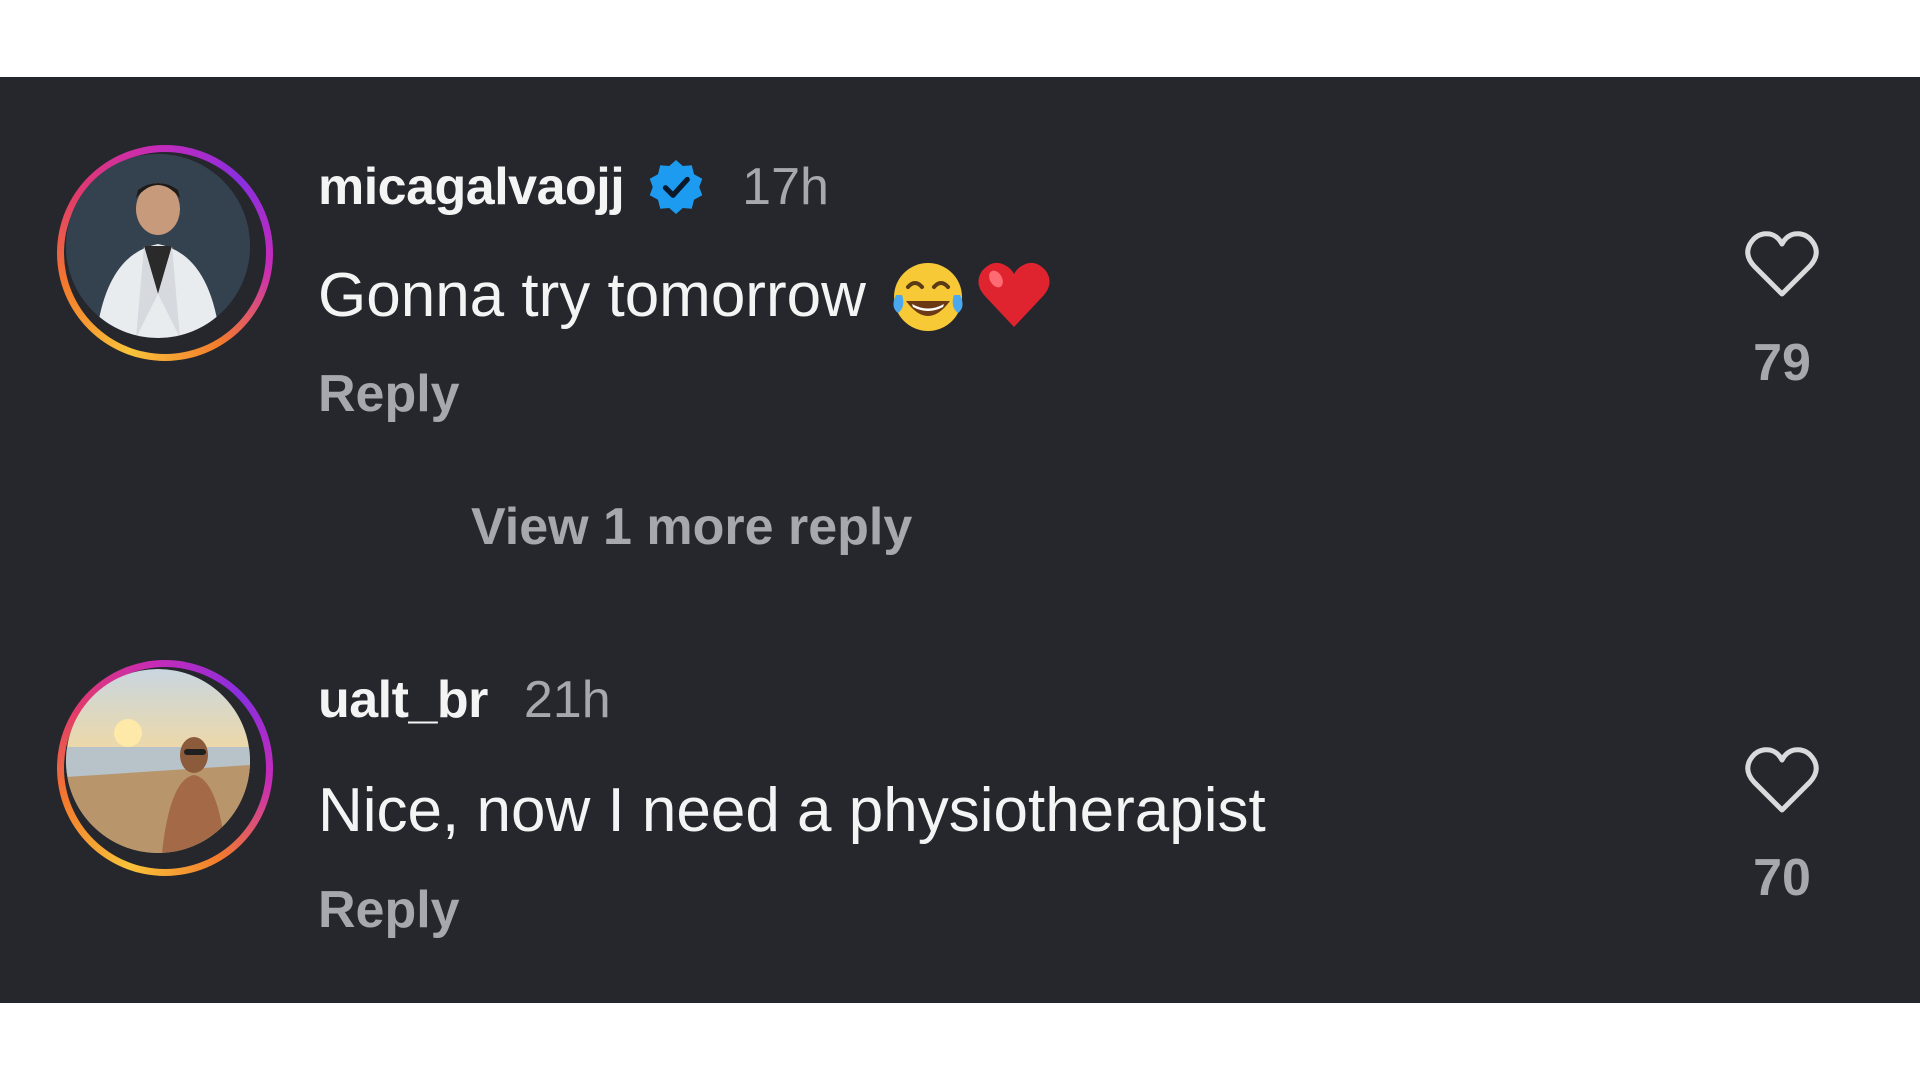 Image resolution: width=1920 pixels, height=1080 pixels. I want to click on beach-selfie-image, so click(158, 761).